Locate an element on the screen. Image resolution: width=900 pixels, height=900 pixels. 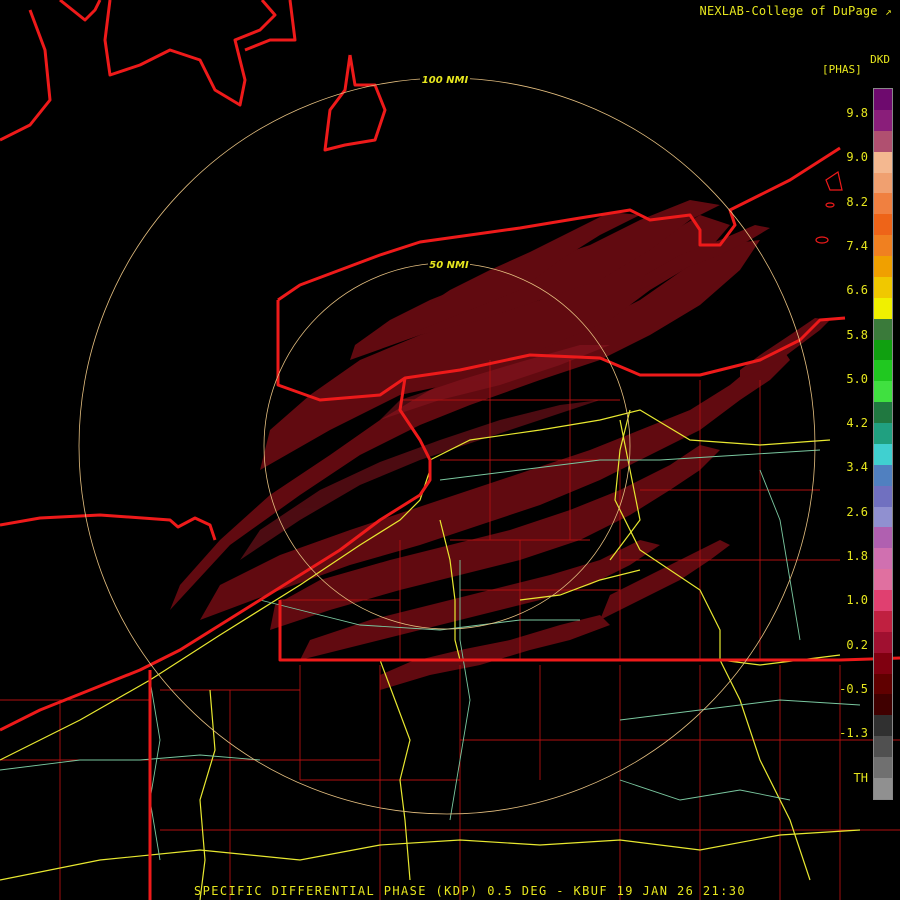
colorbar-label: 4.2 is located at coordinates (857, 423).